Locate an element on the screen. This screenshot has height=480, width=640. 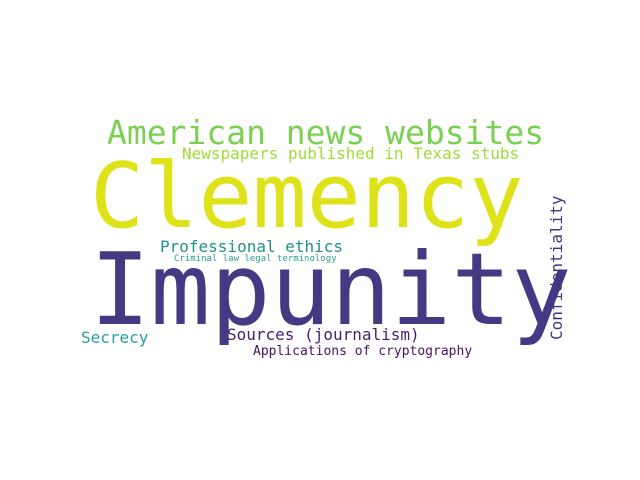
word-applications-of-cryptography: Applications of cryptography is located at coordinates (363, 351).